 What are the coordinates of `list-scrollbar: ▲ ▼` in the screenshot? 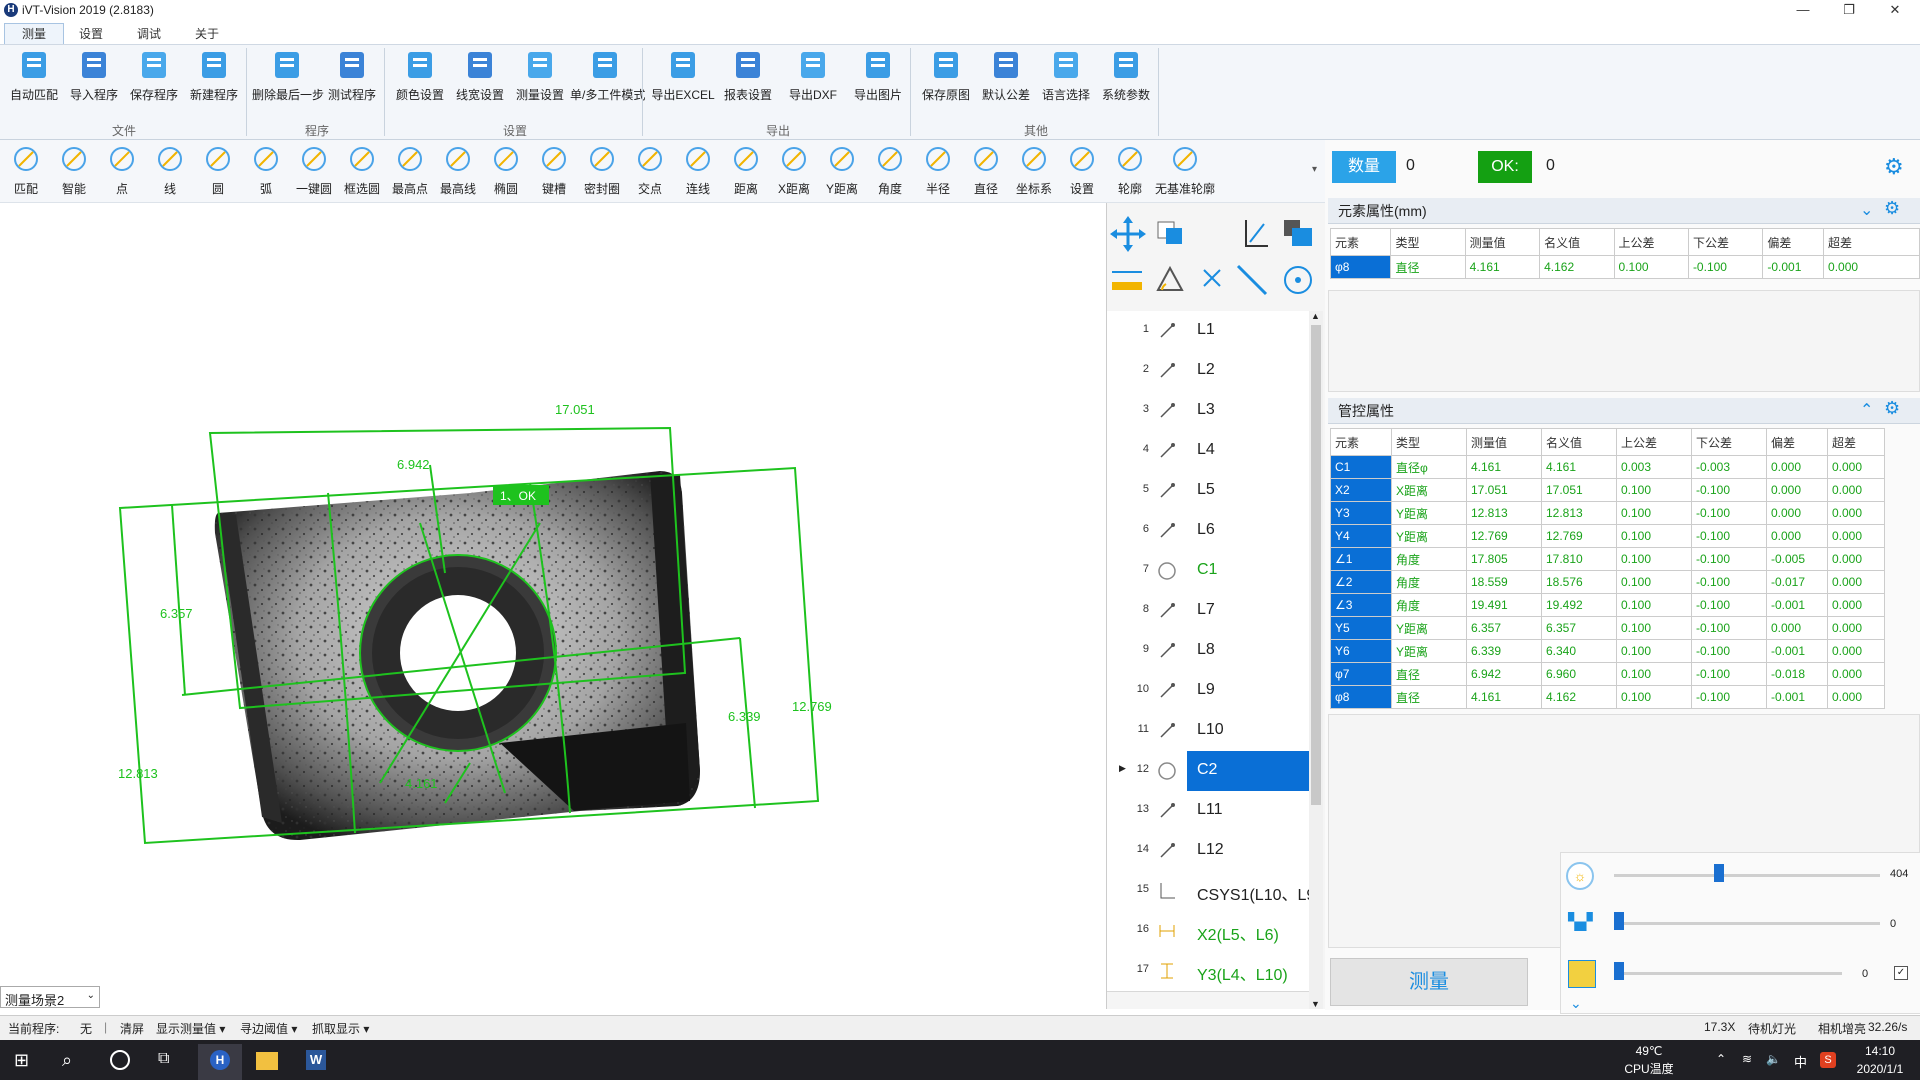 It's located at (1316, 660).